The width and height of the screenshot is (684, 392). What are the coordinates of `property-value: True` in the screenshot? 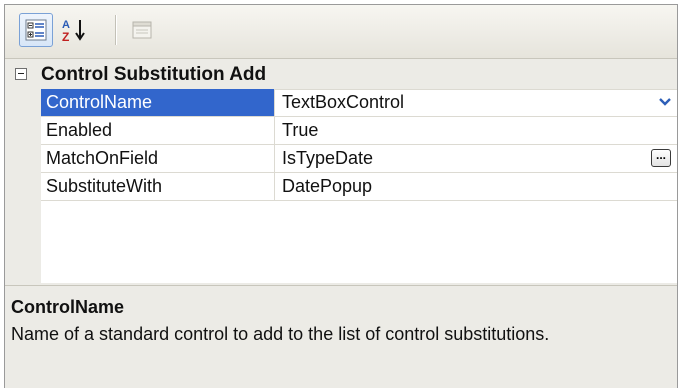 It's located at (476, 130).